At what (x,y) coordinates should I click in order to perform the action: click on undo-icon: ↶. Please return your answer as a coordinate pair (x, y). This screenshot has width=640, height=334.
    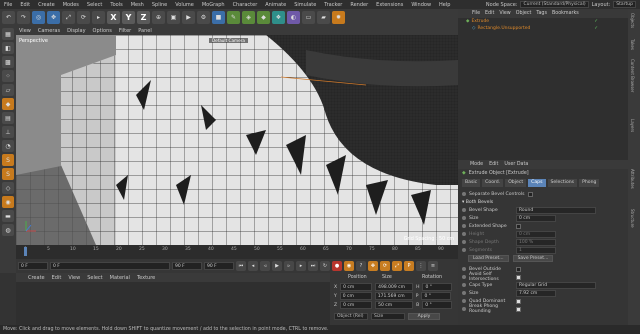
    Looking at the image, I should click on (8, 17).